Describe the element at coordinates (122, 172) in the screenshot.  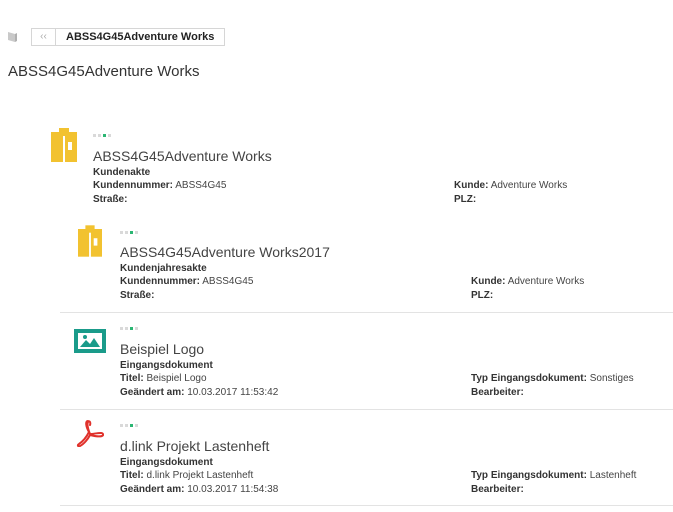
I see `item-type: Kundenakte` at that location.